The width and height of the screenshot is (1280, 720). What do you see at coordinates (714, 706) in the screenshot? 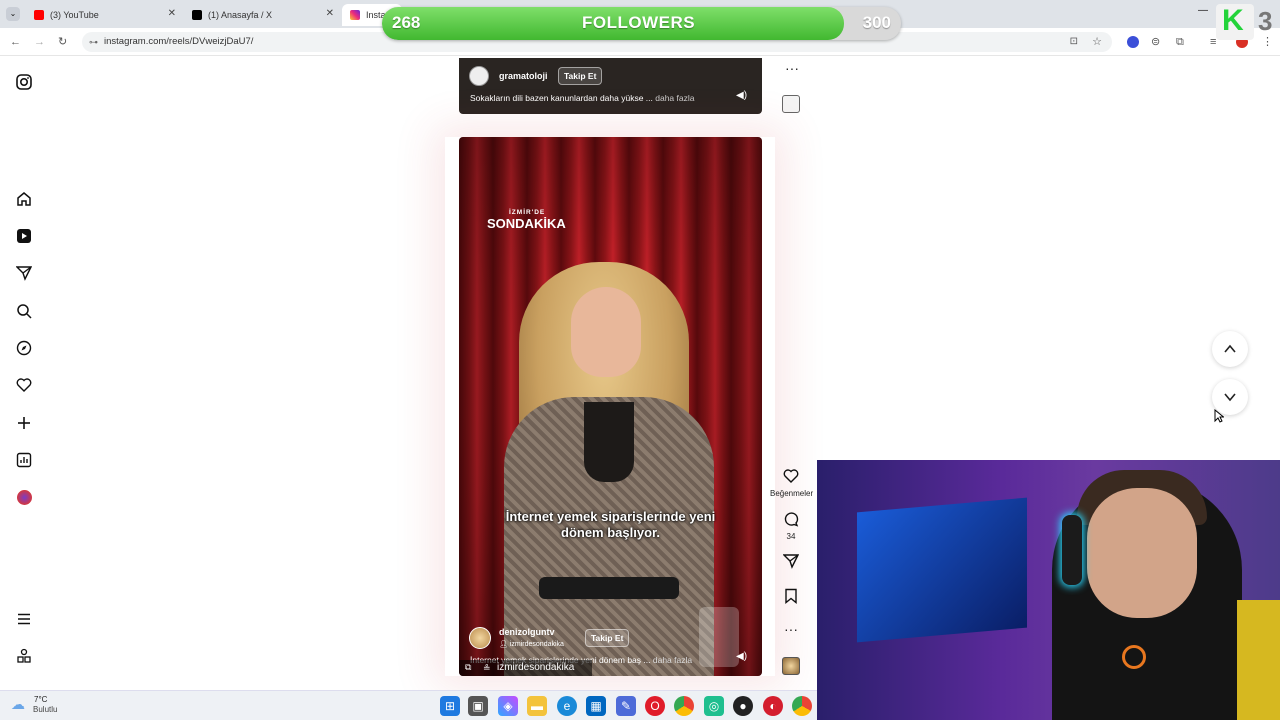
I see `app-icon: ◎` at bounding box center [714, 706].